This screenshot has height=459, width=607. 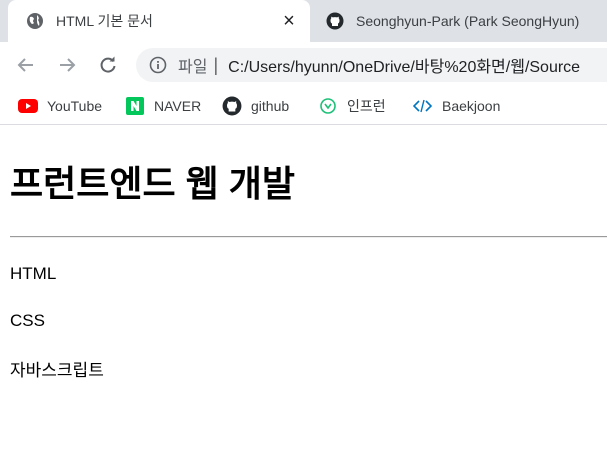 I want to click on content-item-html: HTML, so click(x=33, y=273).